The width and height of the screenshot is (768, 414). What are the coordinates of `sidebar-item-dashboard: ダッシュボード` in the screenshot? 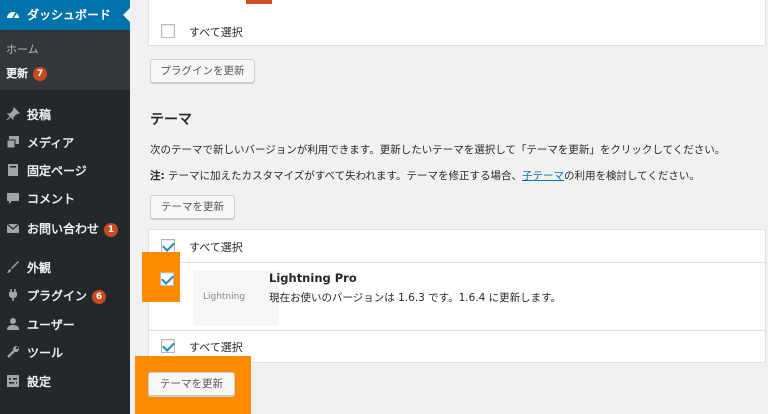 It's located at (65, 15).